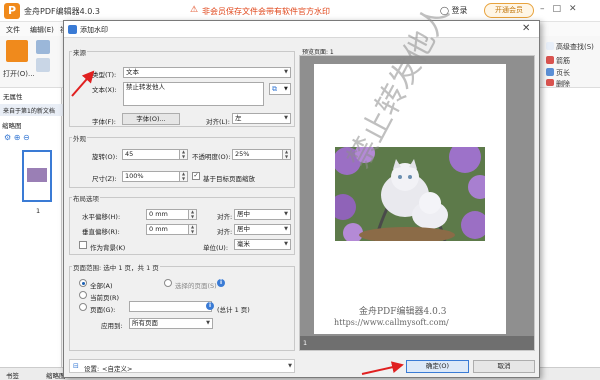  Describe the element at coordinates (83, 83) in the screenshot. I see `annotation-arrow-type` at that location.